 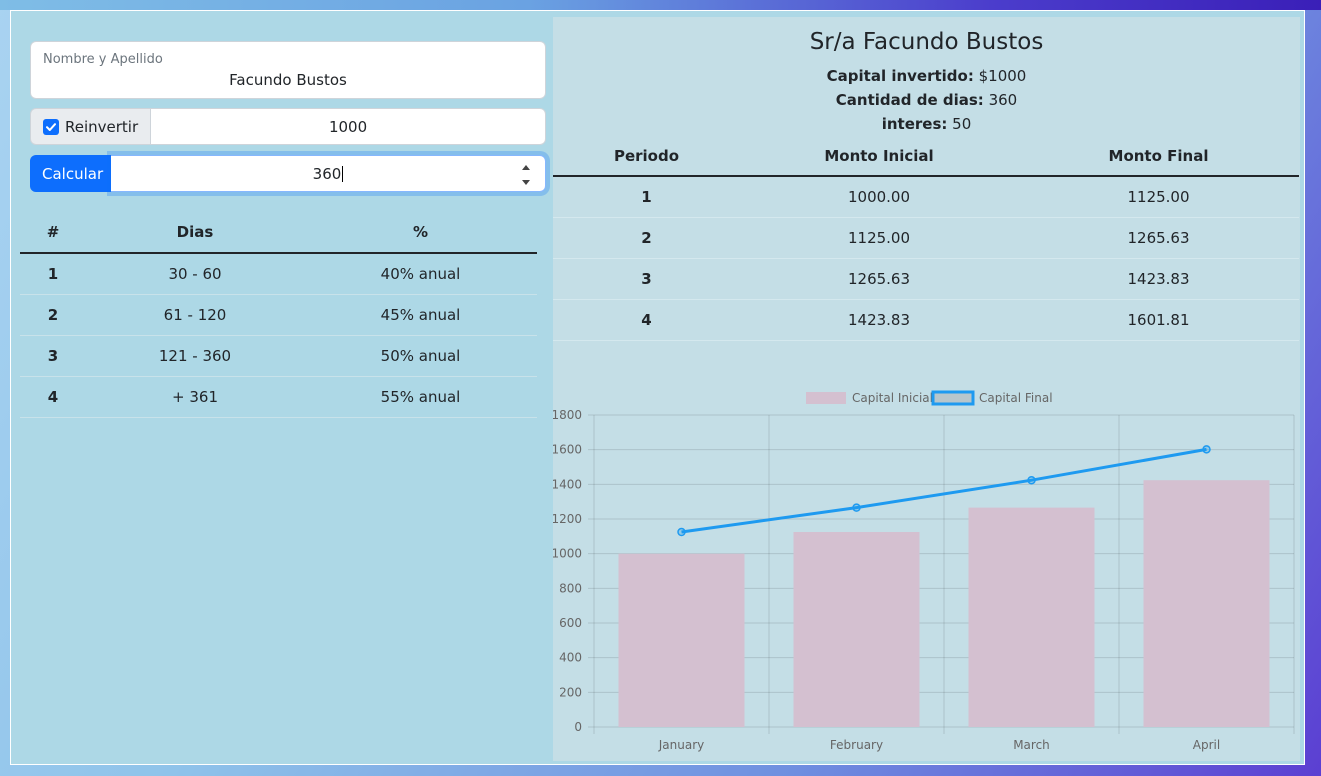 What do you see at coordinates (526, 167) in the screenshot?
I see `spin-up-icon` at bounding box center [526, 167].